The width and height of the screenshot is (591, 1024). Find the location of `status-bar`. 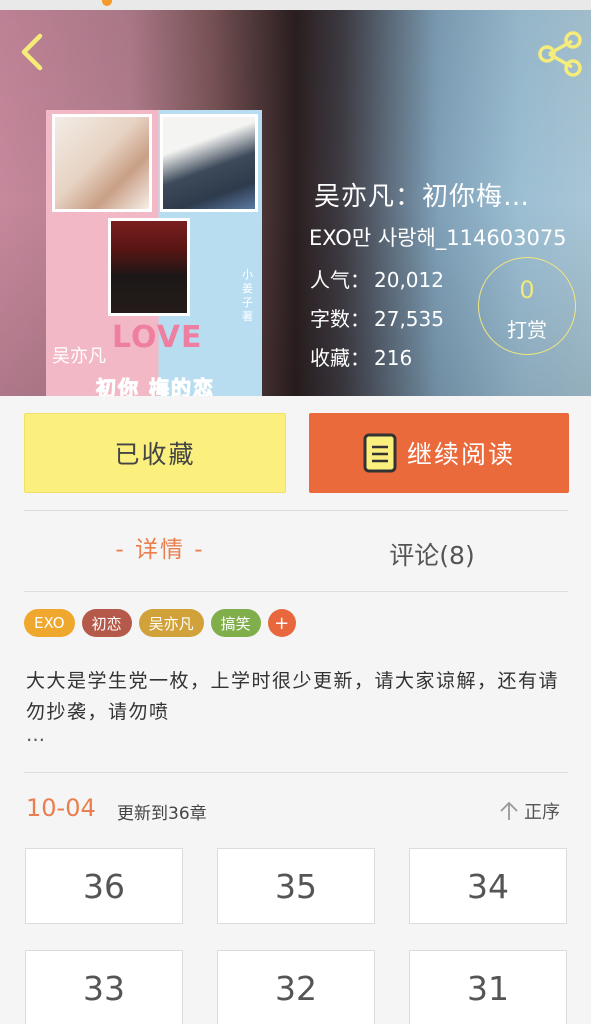

status-bar is located at coordinates (295, 5).